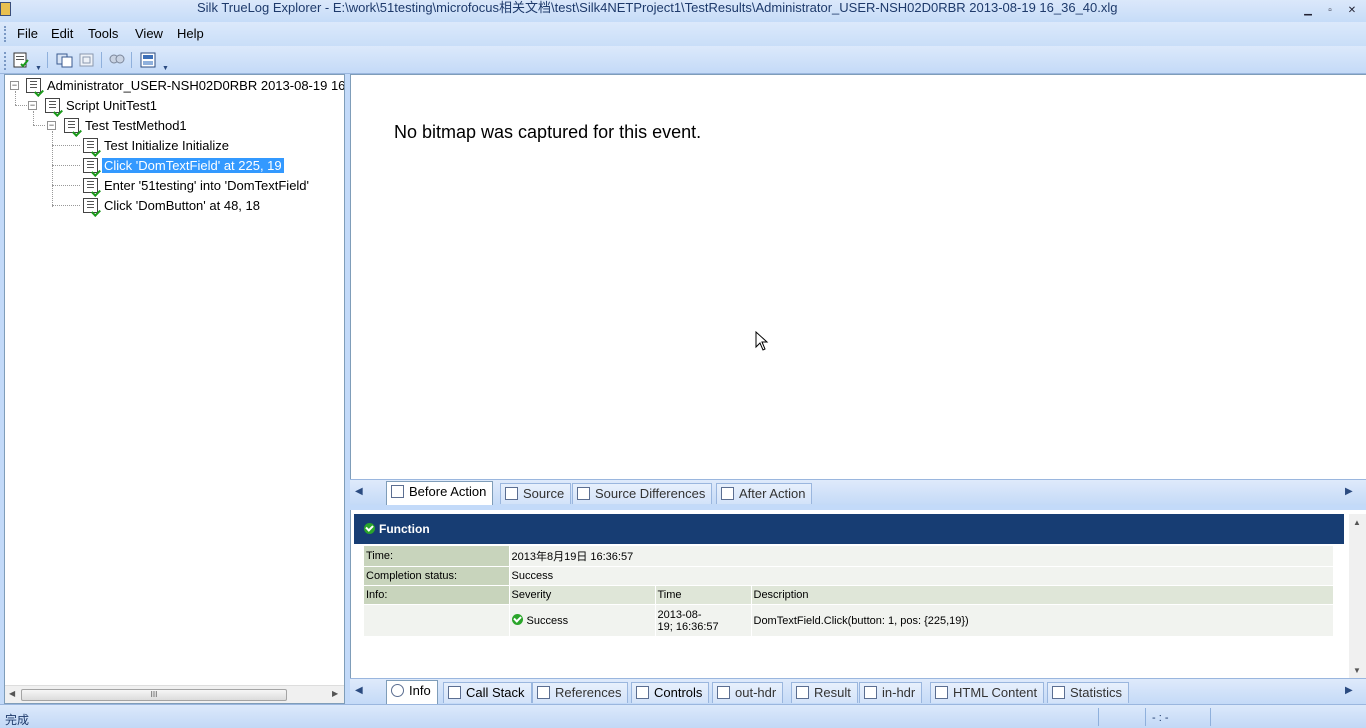 The height and width of the screenshot is (728, 1366). What do you see at coordinates (62, 33) in the screenshot?
I see `menu-edit: Edit` at bounding box center [62, 33].